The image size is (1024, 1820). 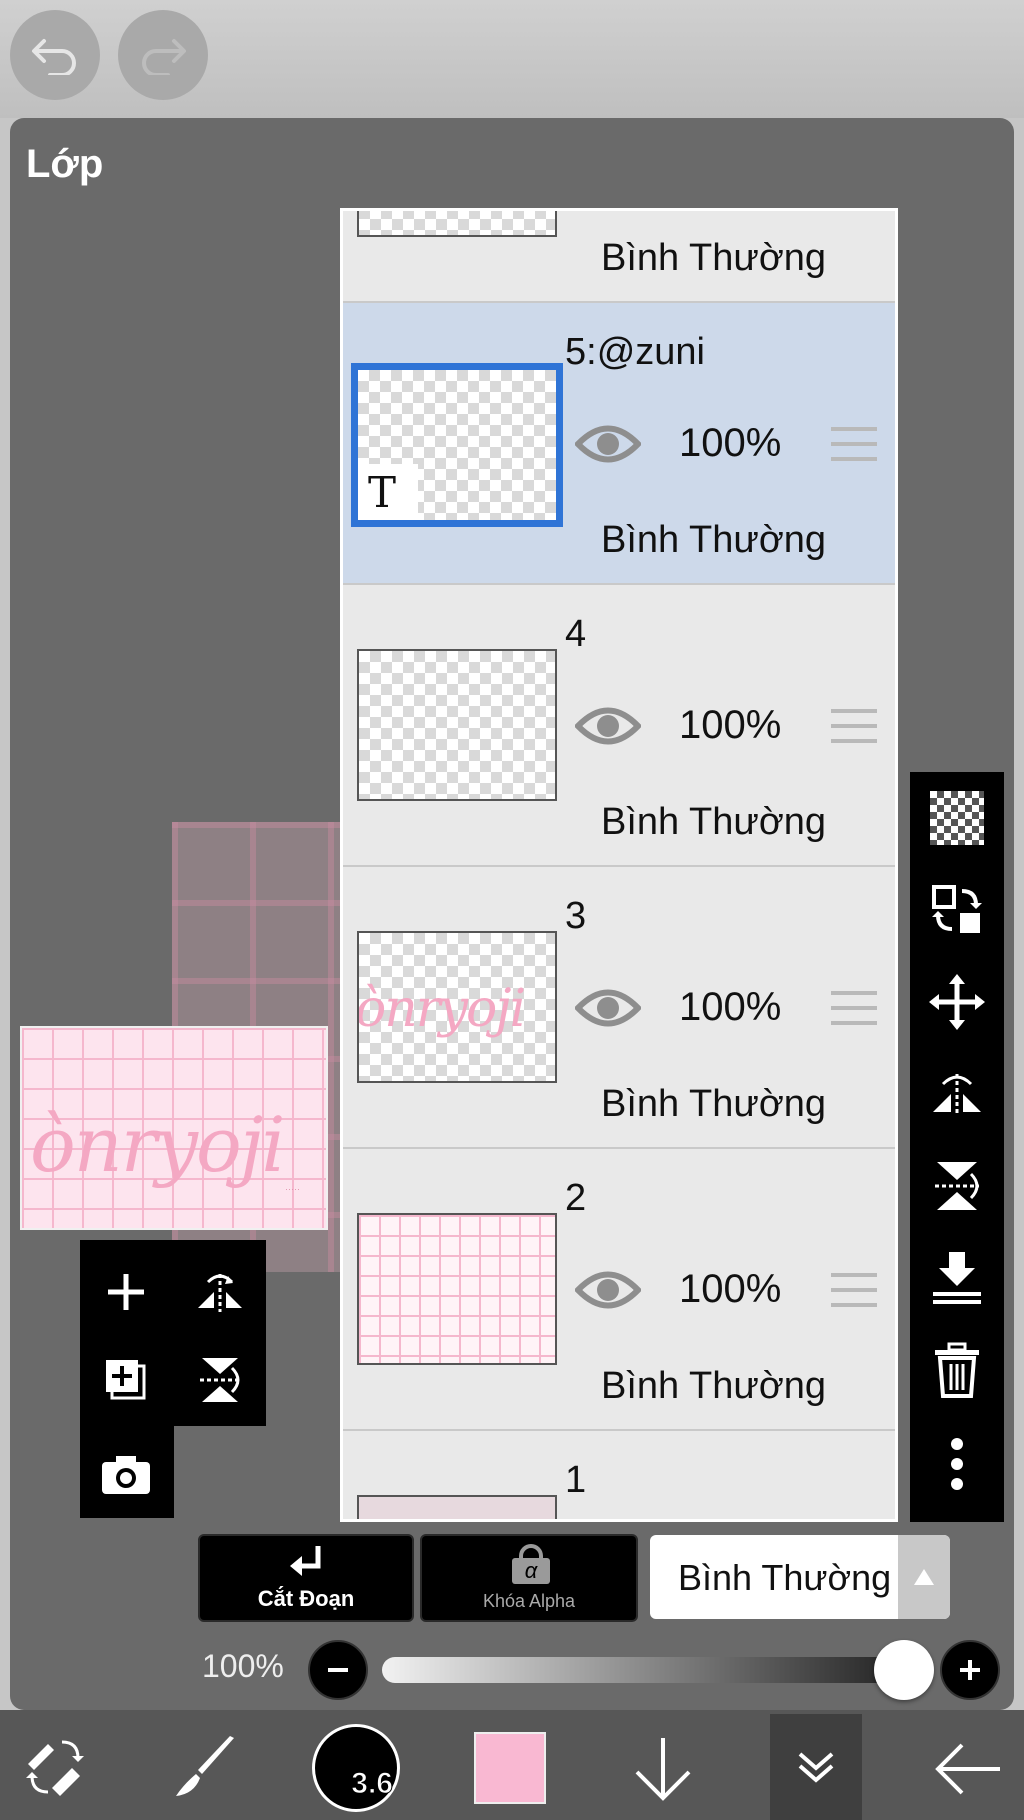 What do you see at coordinates (441, 1009) in the screenshot?
I see `thumbnail-artwork: ònryoji` at bounding box center [441, 1009].